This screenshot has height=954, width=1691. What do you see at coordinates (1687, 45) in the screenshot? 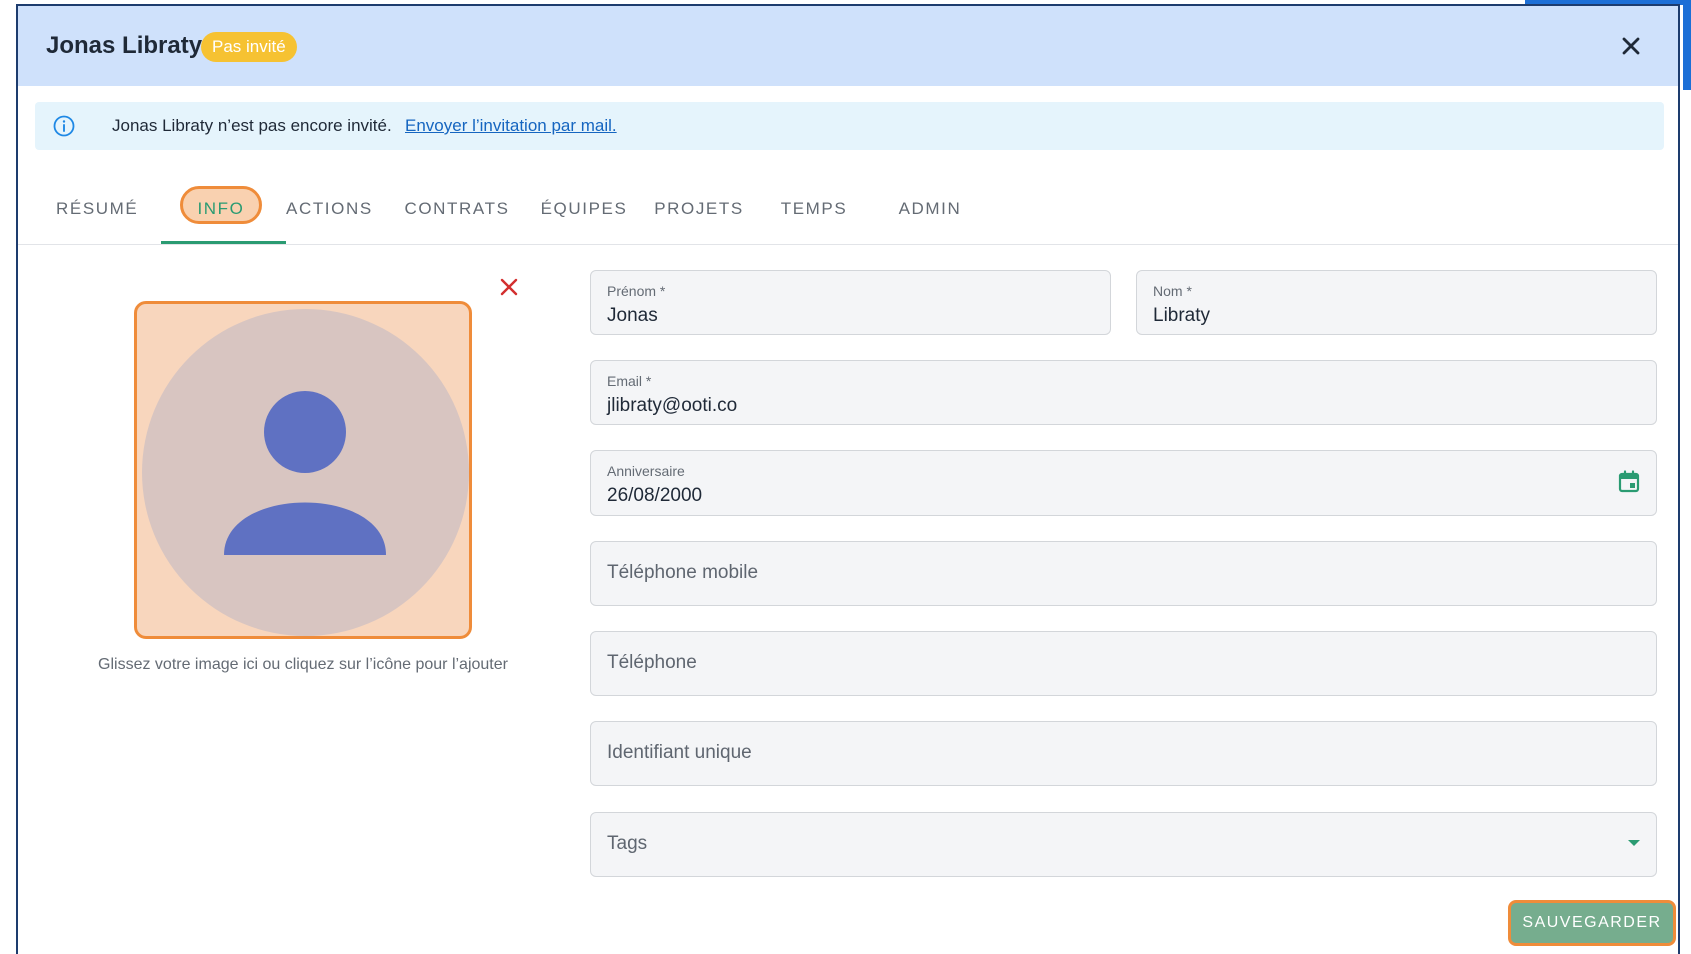
I see `right-edge-accent` at bounding box center [1687, 45].